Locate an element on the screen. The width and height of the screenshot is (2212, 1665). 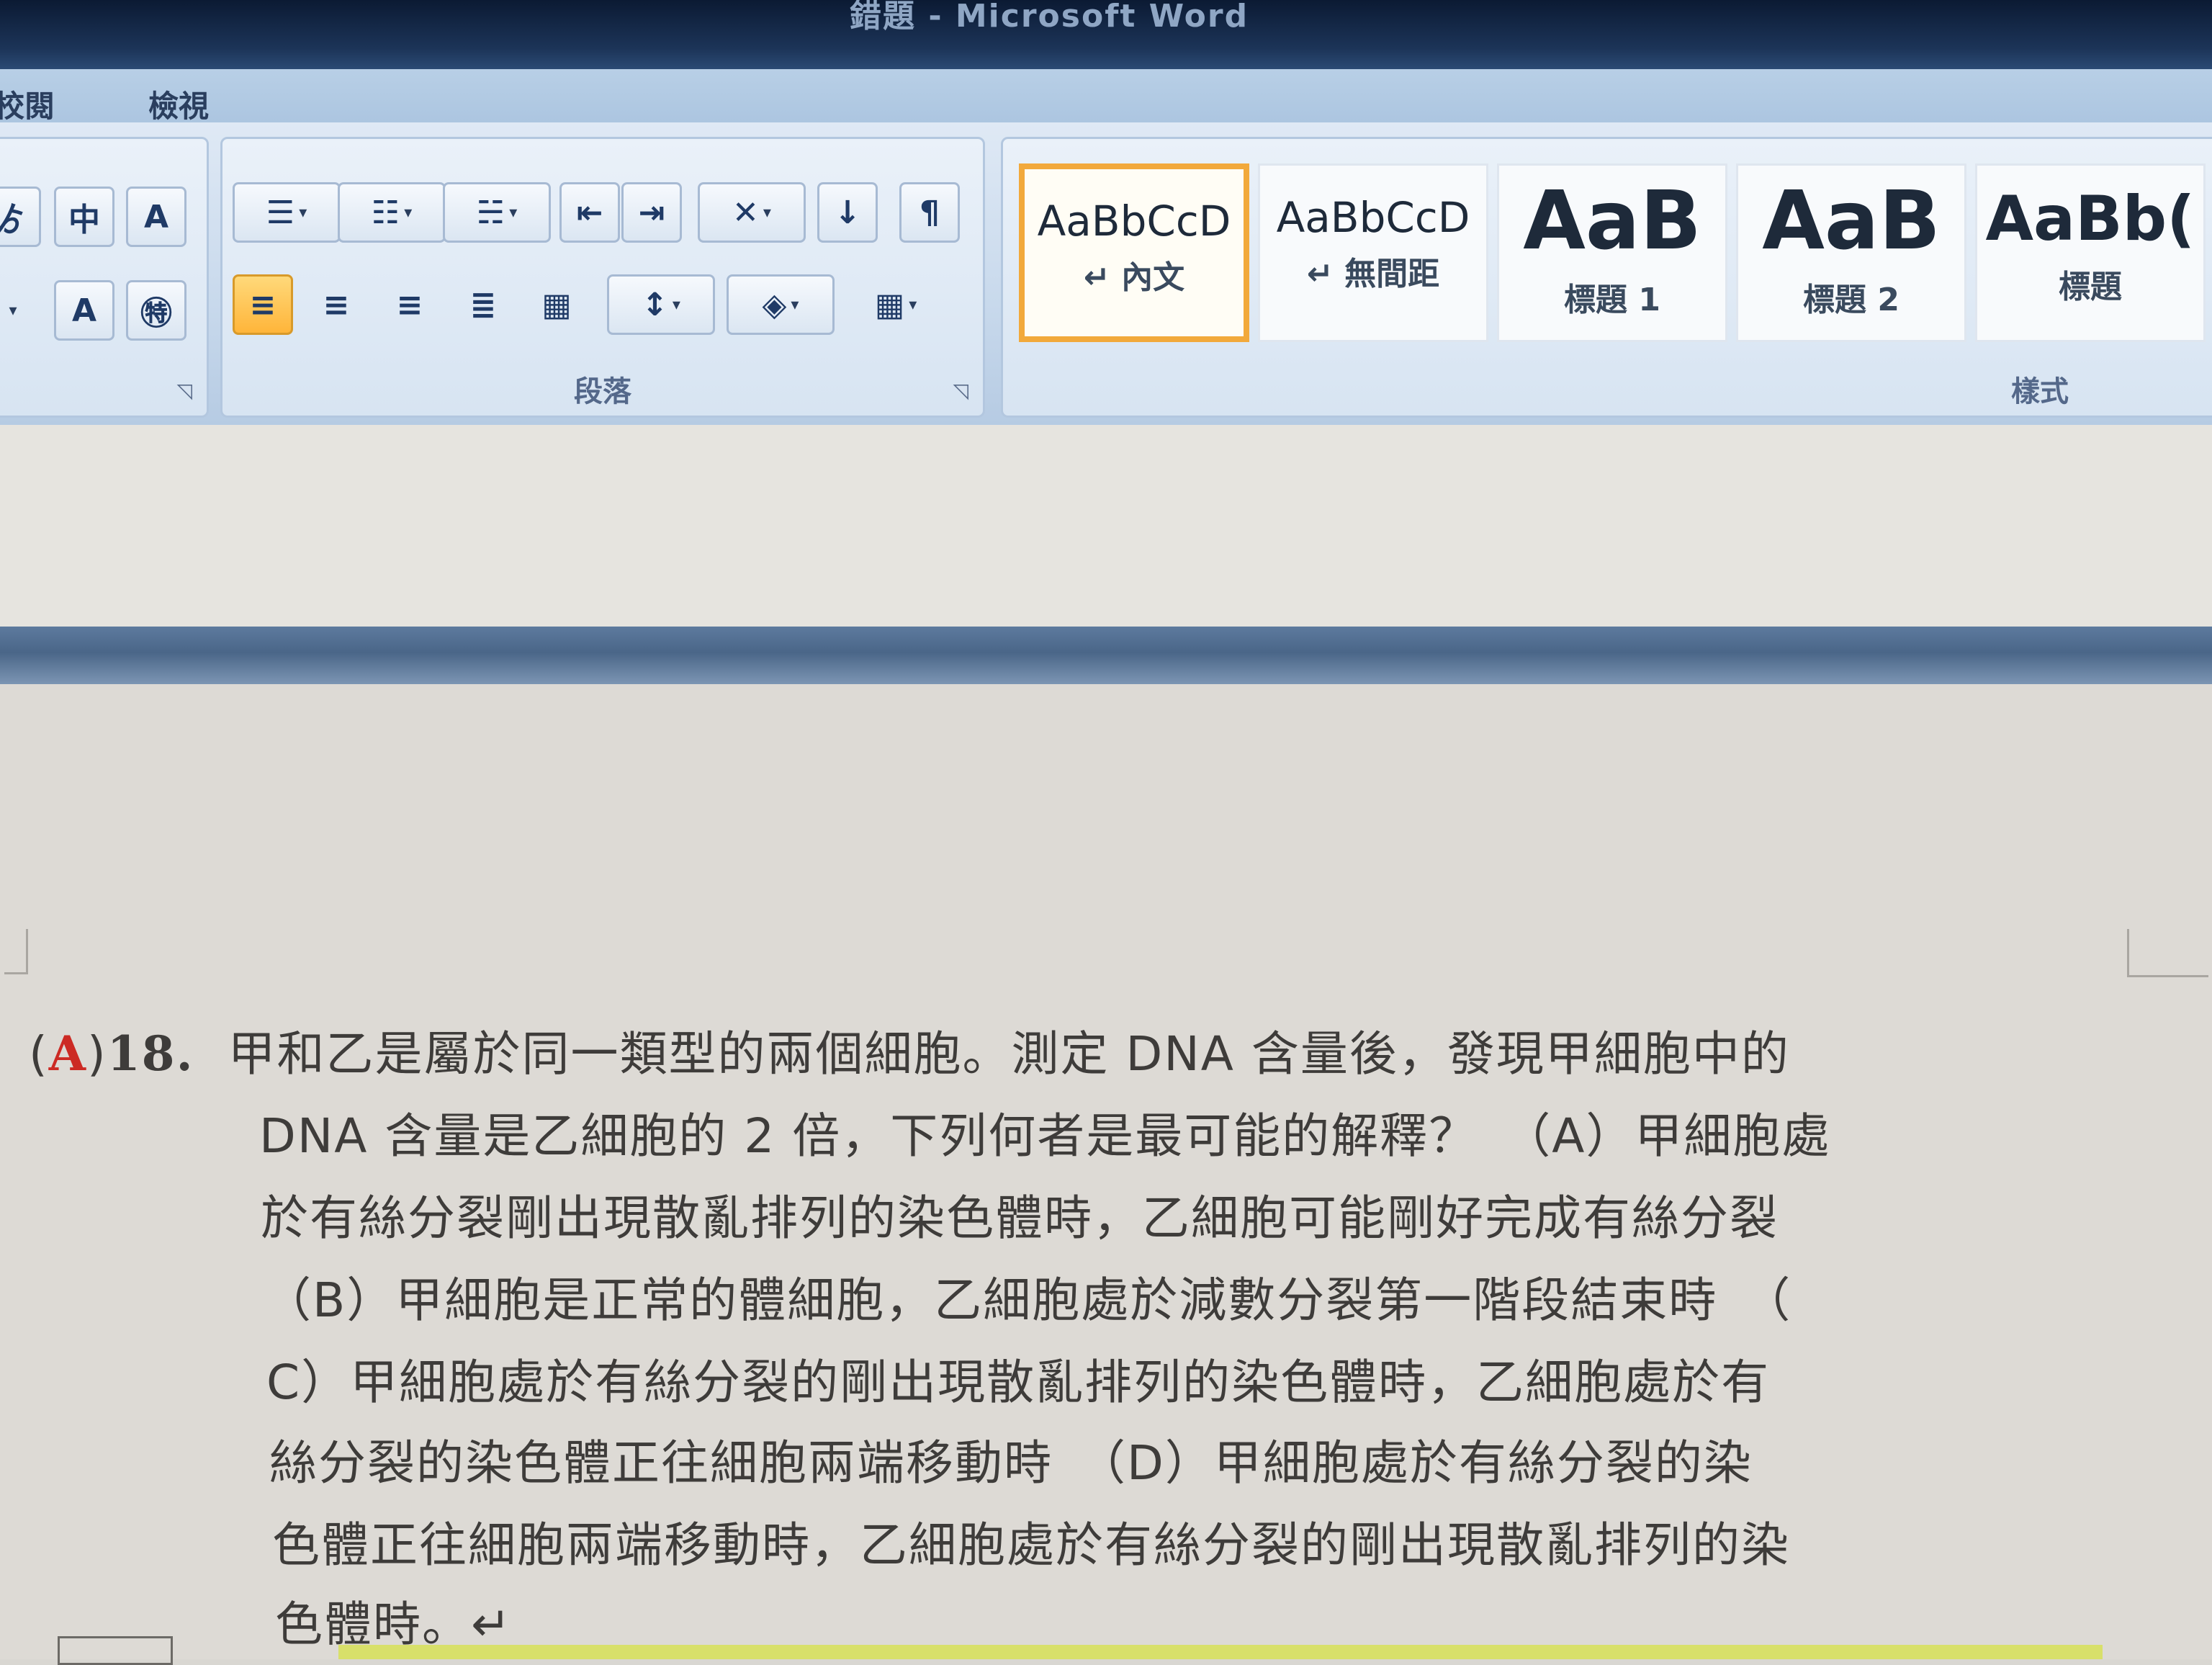
window-title: 錯題 - Microsoft Word is located at coordinates (1049, 18).